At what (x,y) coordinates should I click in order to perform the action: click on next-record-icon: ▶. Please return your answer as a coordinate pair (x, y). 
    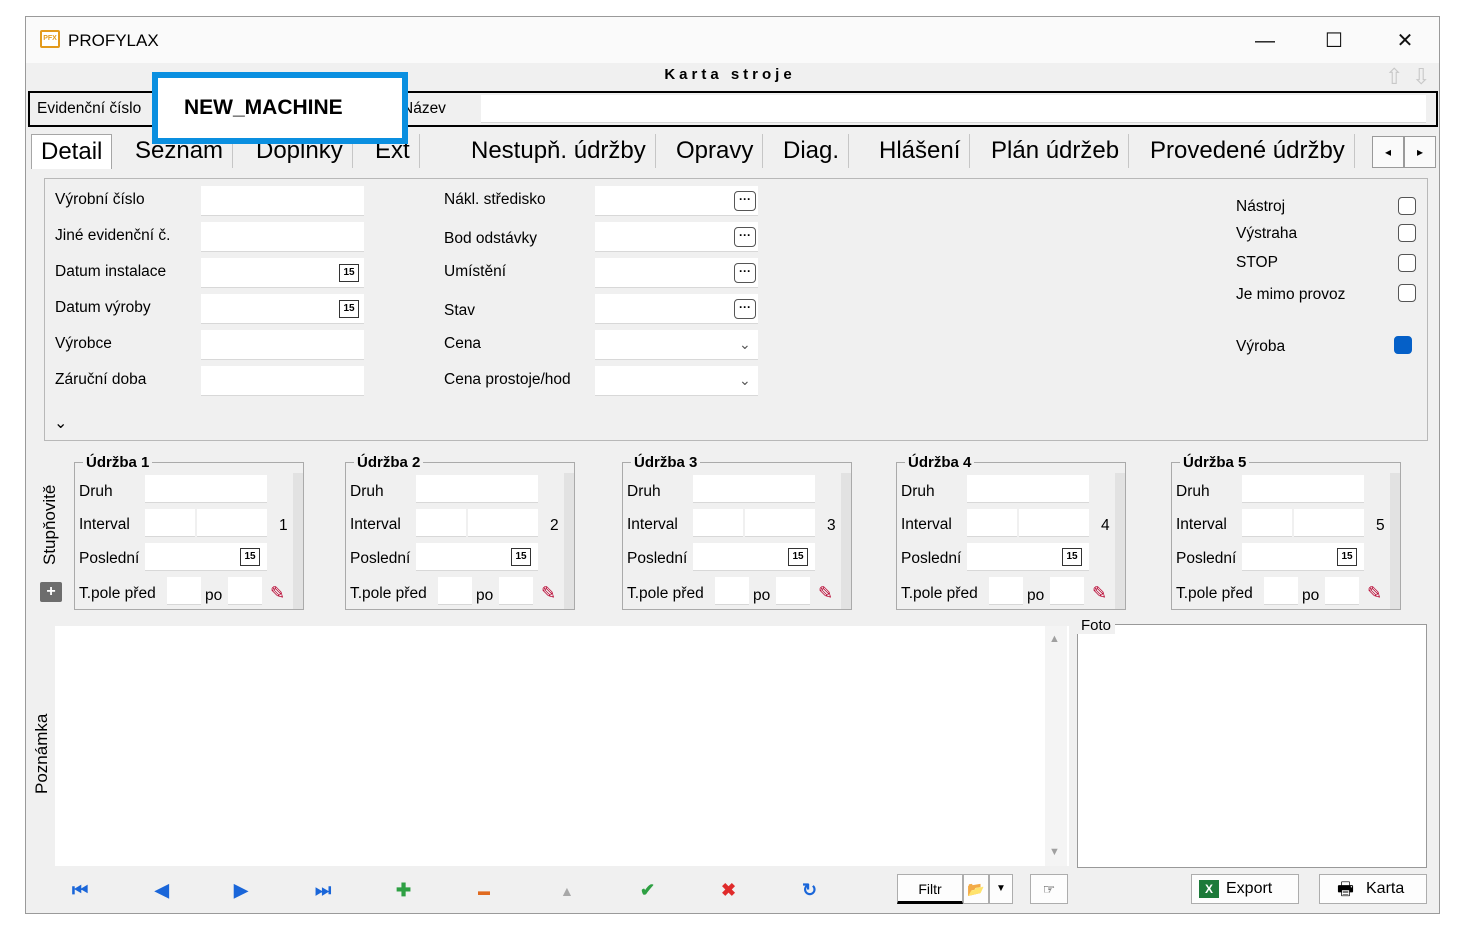
    Looking at the image, I should click on (241, 890).